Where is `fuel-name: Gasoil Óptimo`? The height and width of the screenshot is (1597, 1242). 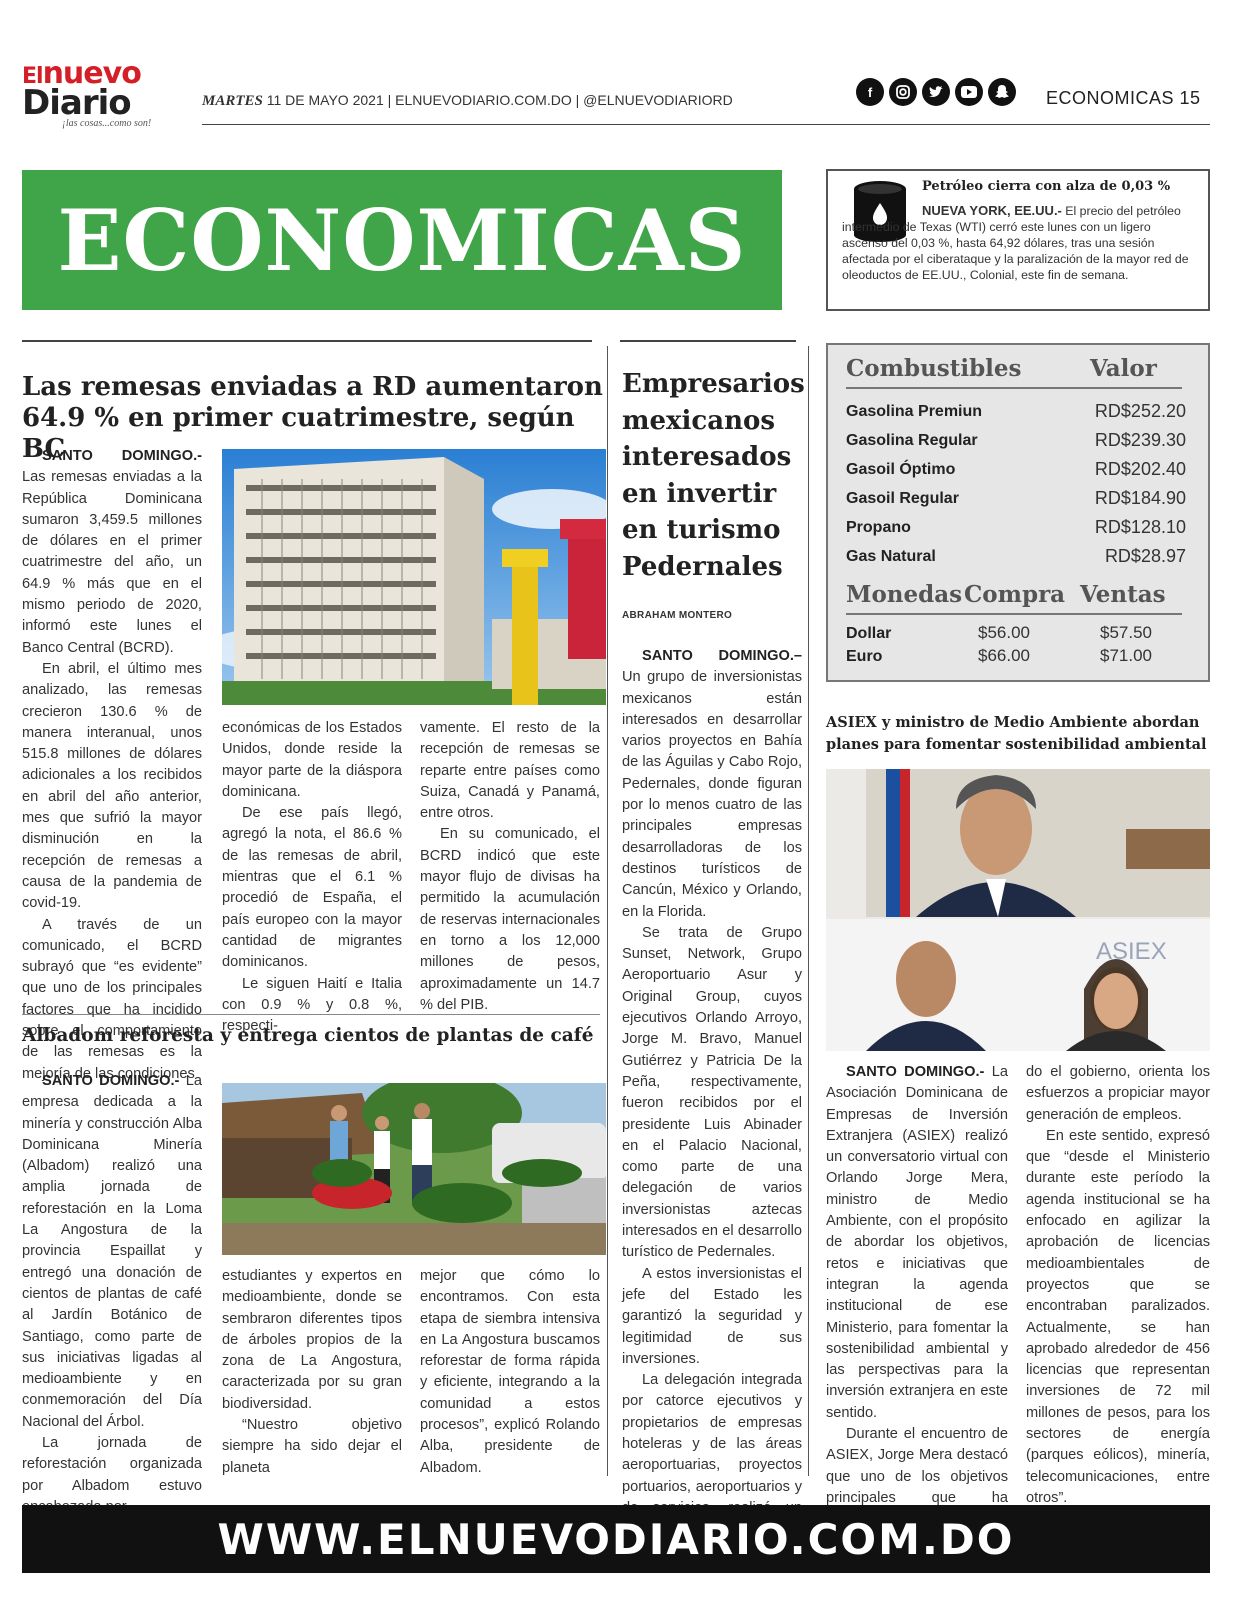 fuel-name: Gasoil Óptimo is located at coordinates (901, 469).